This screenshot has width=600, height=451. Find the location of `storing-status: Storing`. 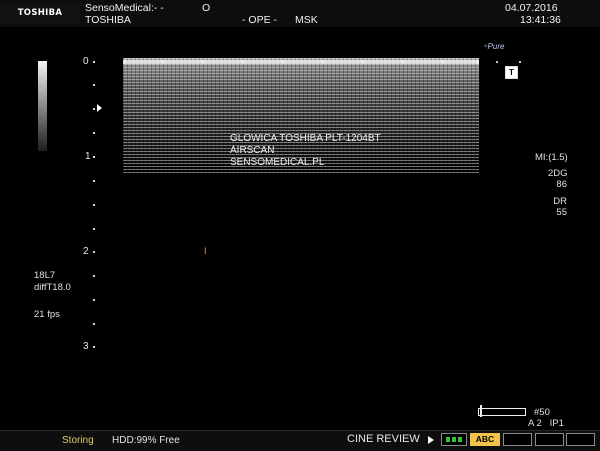

storing-status: Storing is located at coordinates (78, 440).